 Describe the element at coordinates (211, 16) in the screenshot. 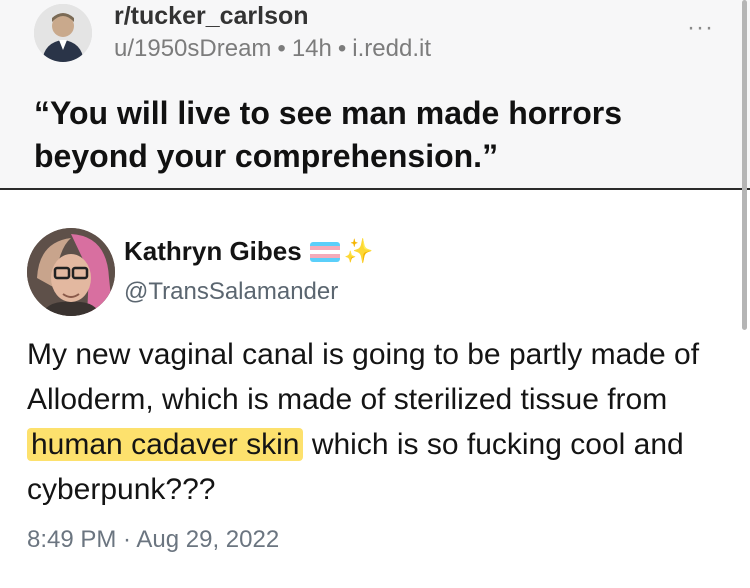

I see `subreddit-name: r/tucker_carlson` at that location.